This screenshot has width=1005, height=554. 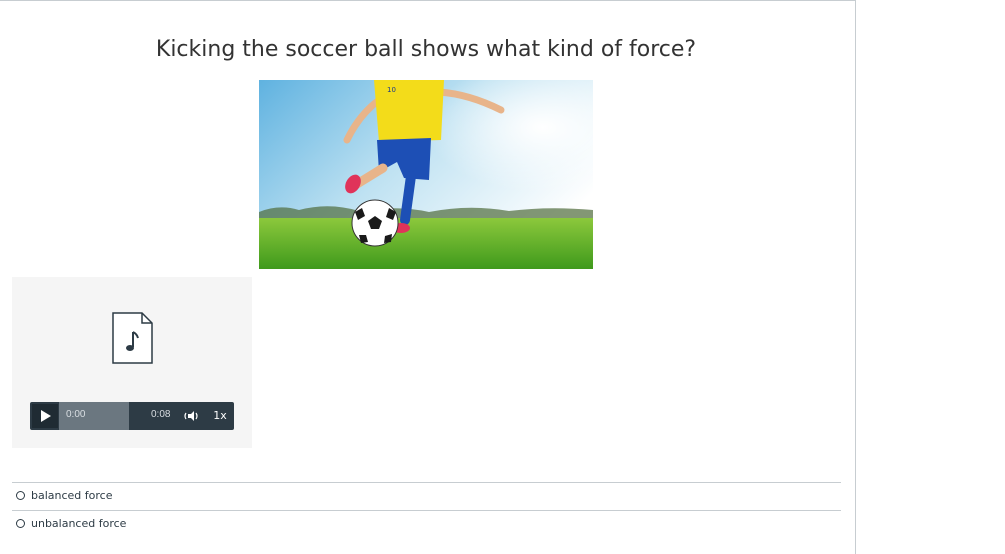 What do you see at coordinates (132, 416) in the screenshot?
I see `audio-player: 0:00 0:08 1x` at bounding box center [132, 416].